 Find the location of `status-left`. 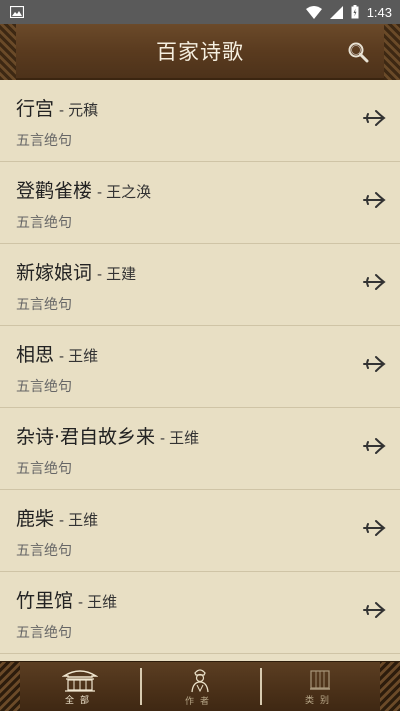

status-left is located at coordinates (17, 12).